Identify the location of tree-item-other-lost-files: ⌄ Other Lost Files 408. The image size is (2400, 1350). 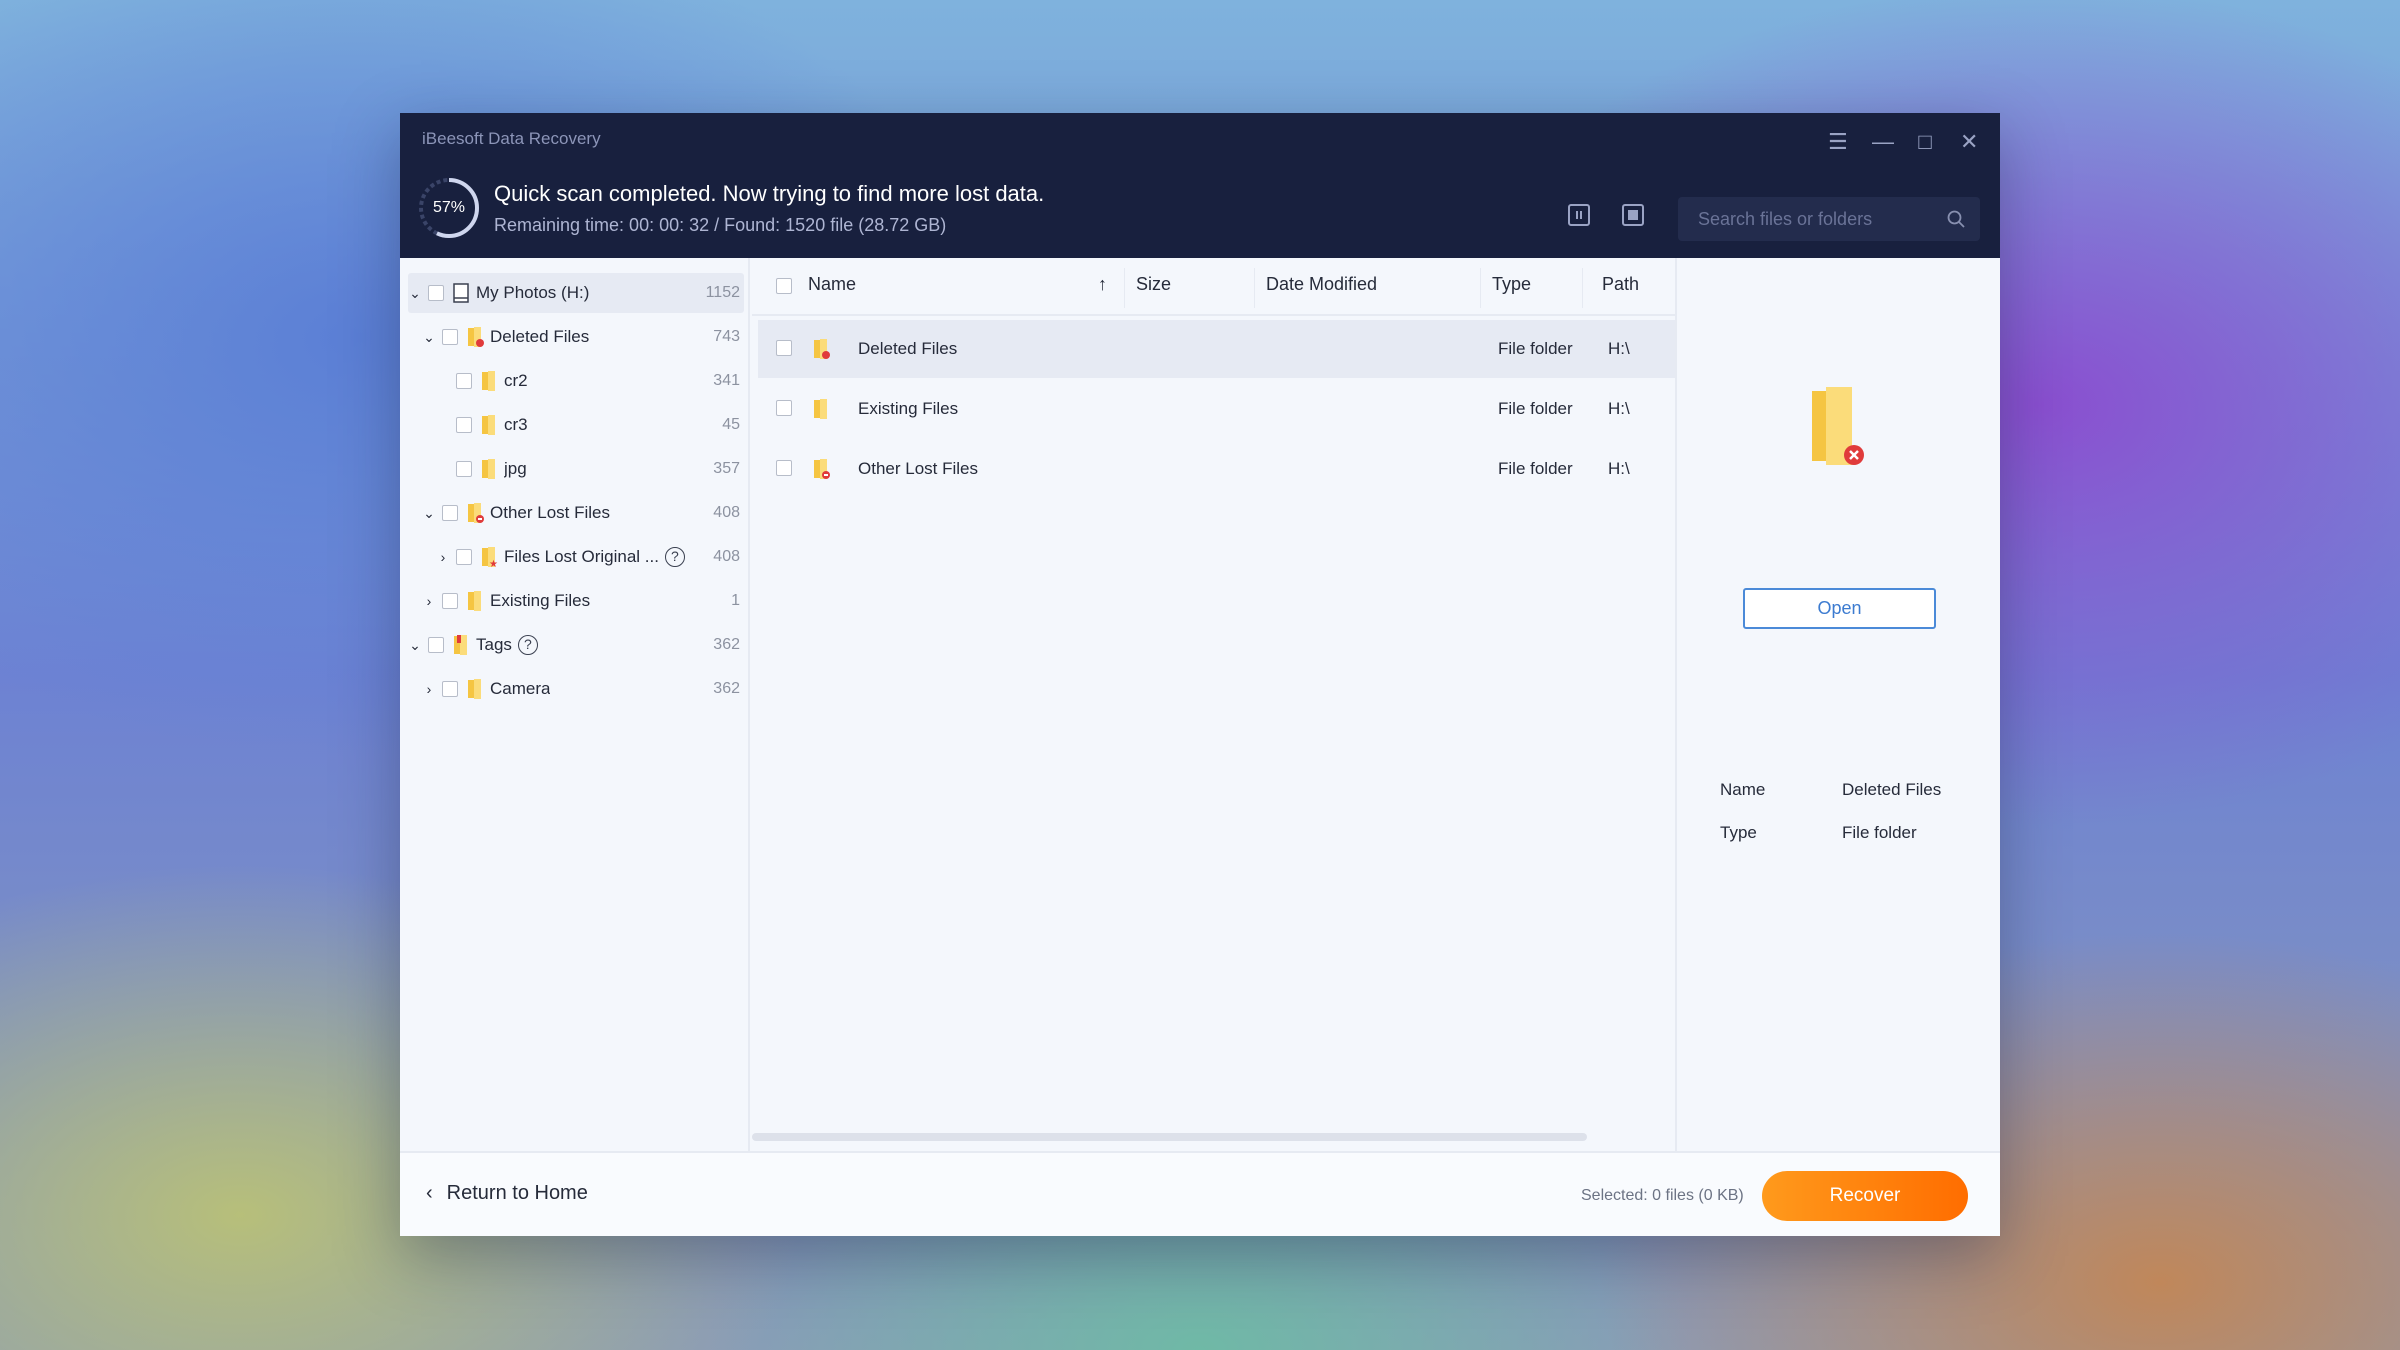
(576, 513).